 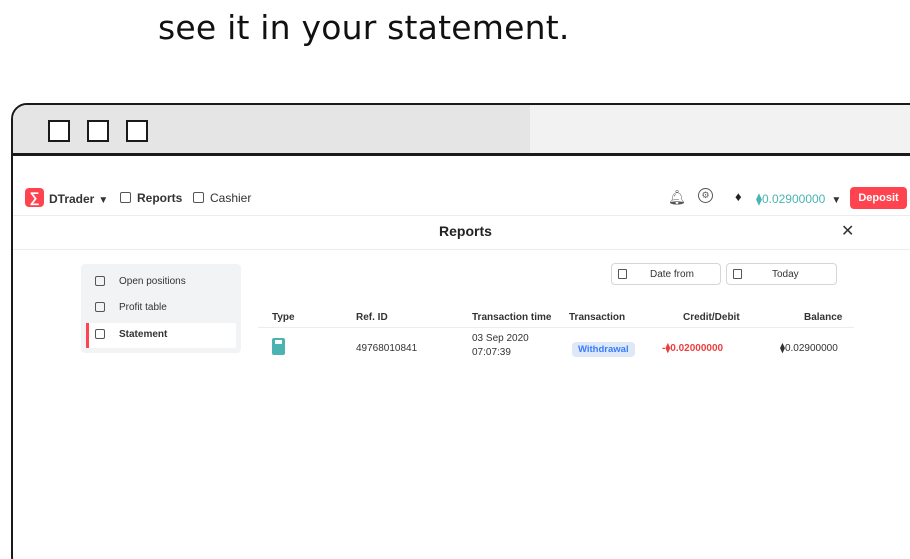 What do you see at coordinates (597, 317) in the screenshot?
I see `column-header: Transaction` at bounding box center [597, 317].